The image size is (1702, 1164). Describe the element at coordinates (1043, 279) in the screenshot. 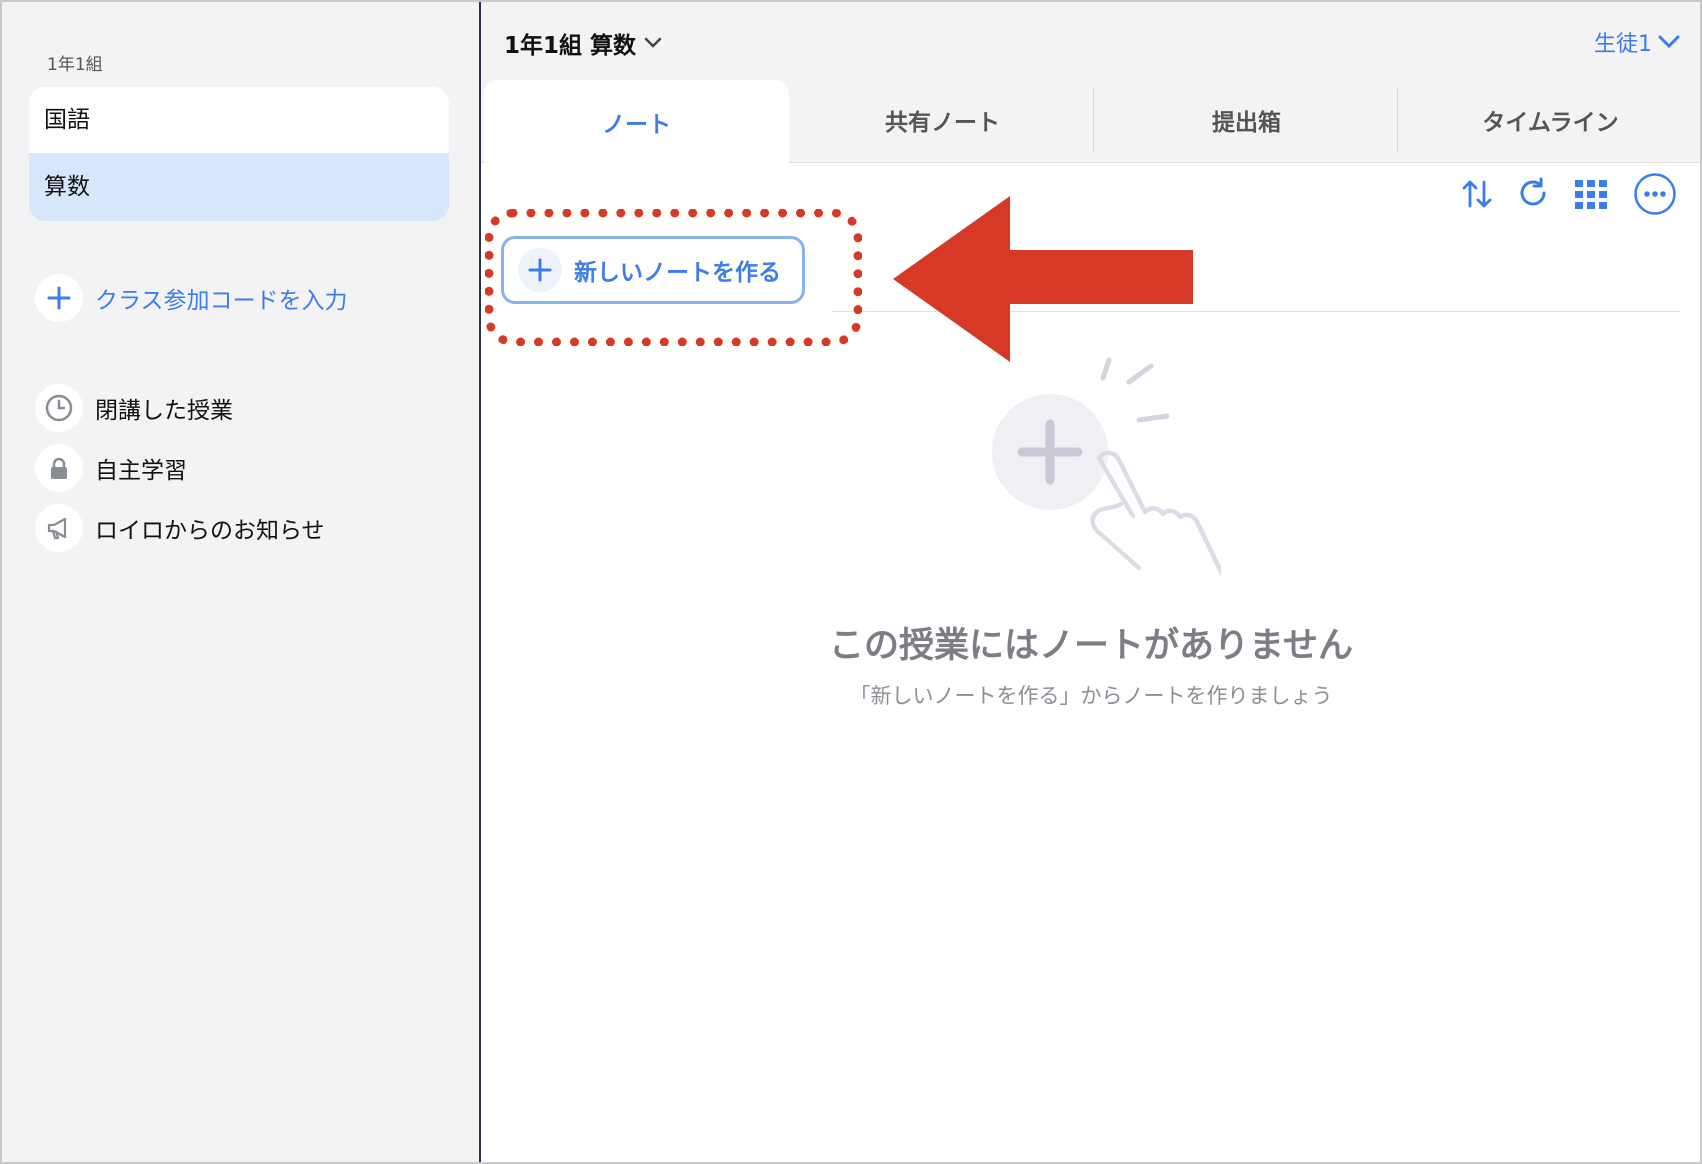

I see `annotation-arrow-icon` at that location.